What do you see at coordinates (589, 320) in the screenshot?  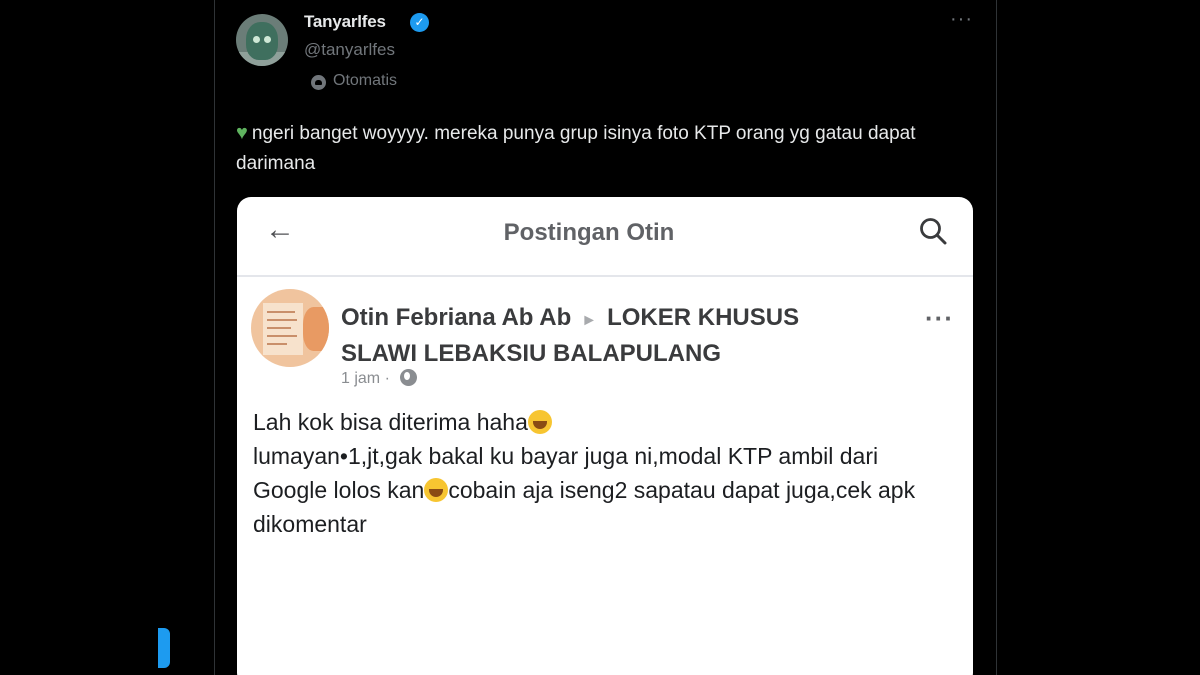 I see `arrow-right-icon: ►` at bounding box center [589, 320].